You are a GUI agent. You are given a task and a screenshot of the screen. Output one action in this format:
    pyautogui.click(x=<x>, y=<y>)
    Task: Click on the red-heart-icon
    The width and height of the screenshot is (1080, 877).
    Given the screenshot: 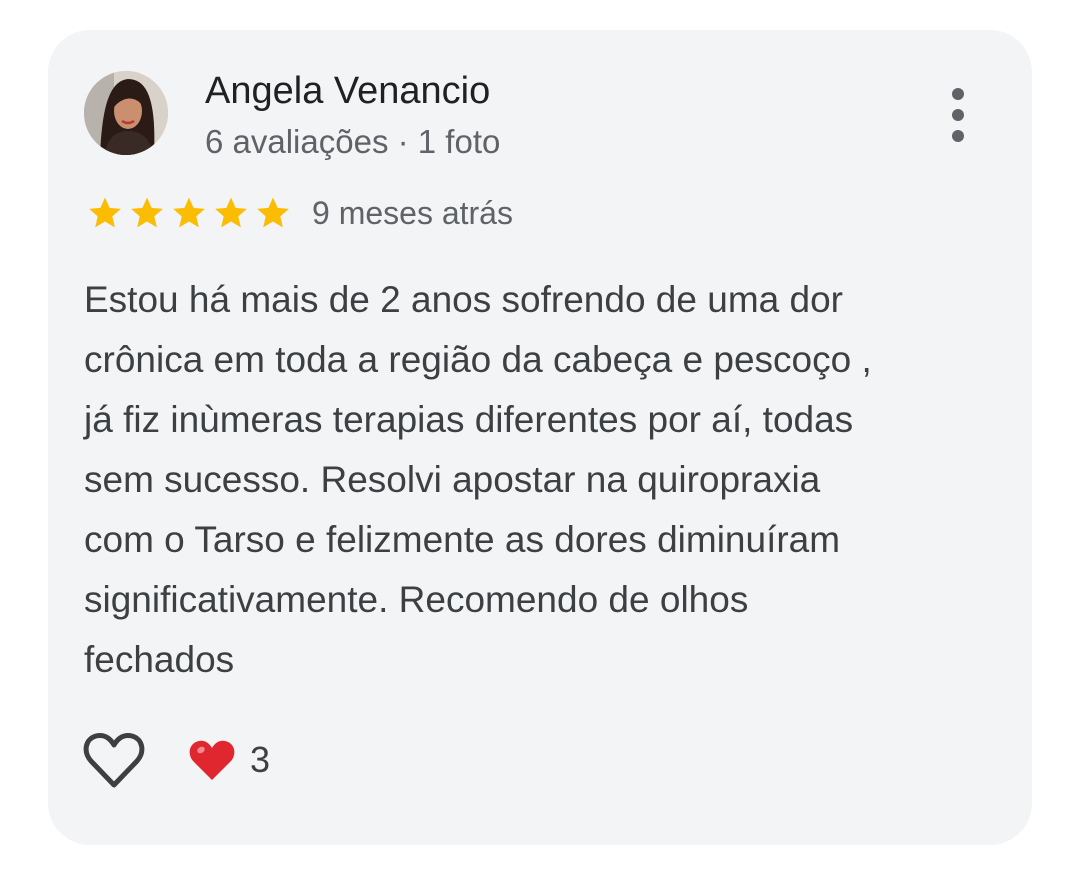 What is the action you would take?
    pyautogui.click(x=212, y=760)
    